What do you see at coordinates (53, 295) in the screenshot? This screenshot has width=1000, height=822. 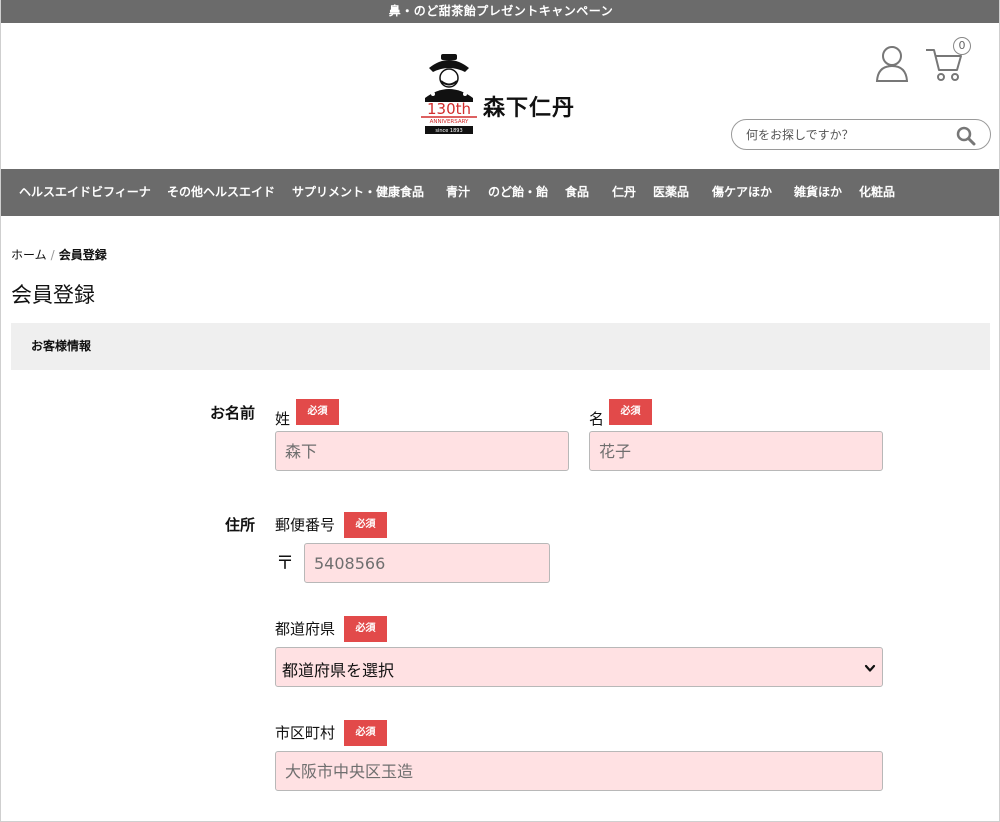 I see `page-title: 会員登録` at bounding box center [53, 295].